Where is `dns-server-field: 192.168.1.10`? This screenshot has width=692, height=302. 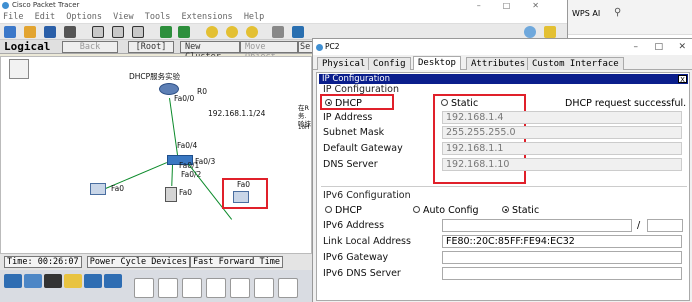 dns-server-field: 192.168.1.10 is located at coordinates (562, 164).